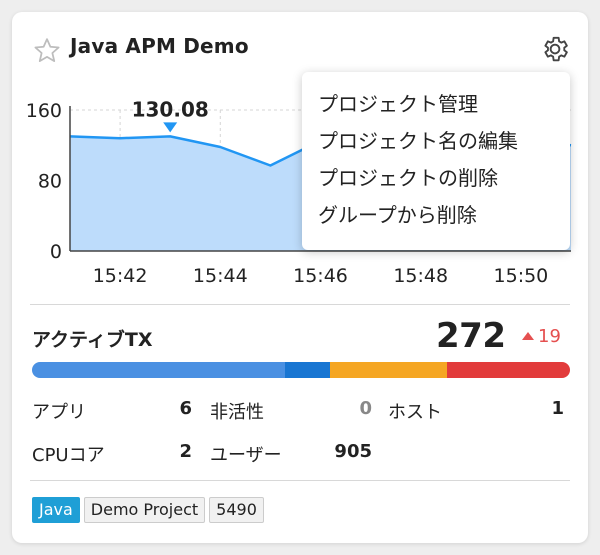 The width and height of the screenshot is (600, 555). Describe the element at coordinates (549, 336) in the screenshot. I see `active-tx-delta-value: 19` at that location.